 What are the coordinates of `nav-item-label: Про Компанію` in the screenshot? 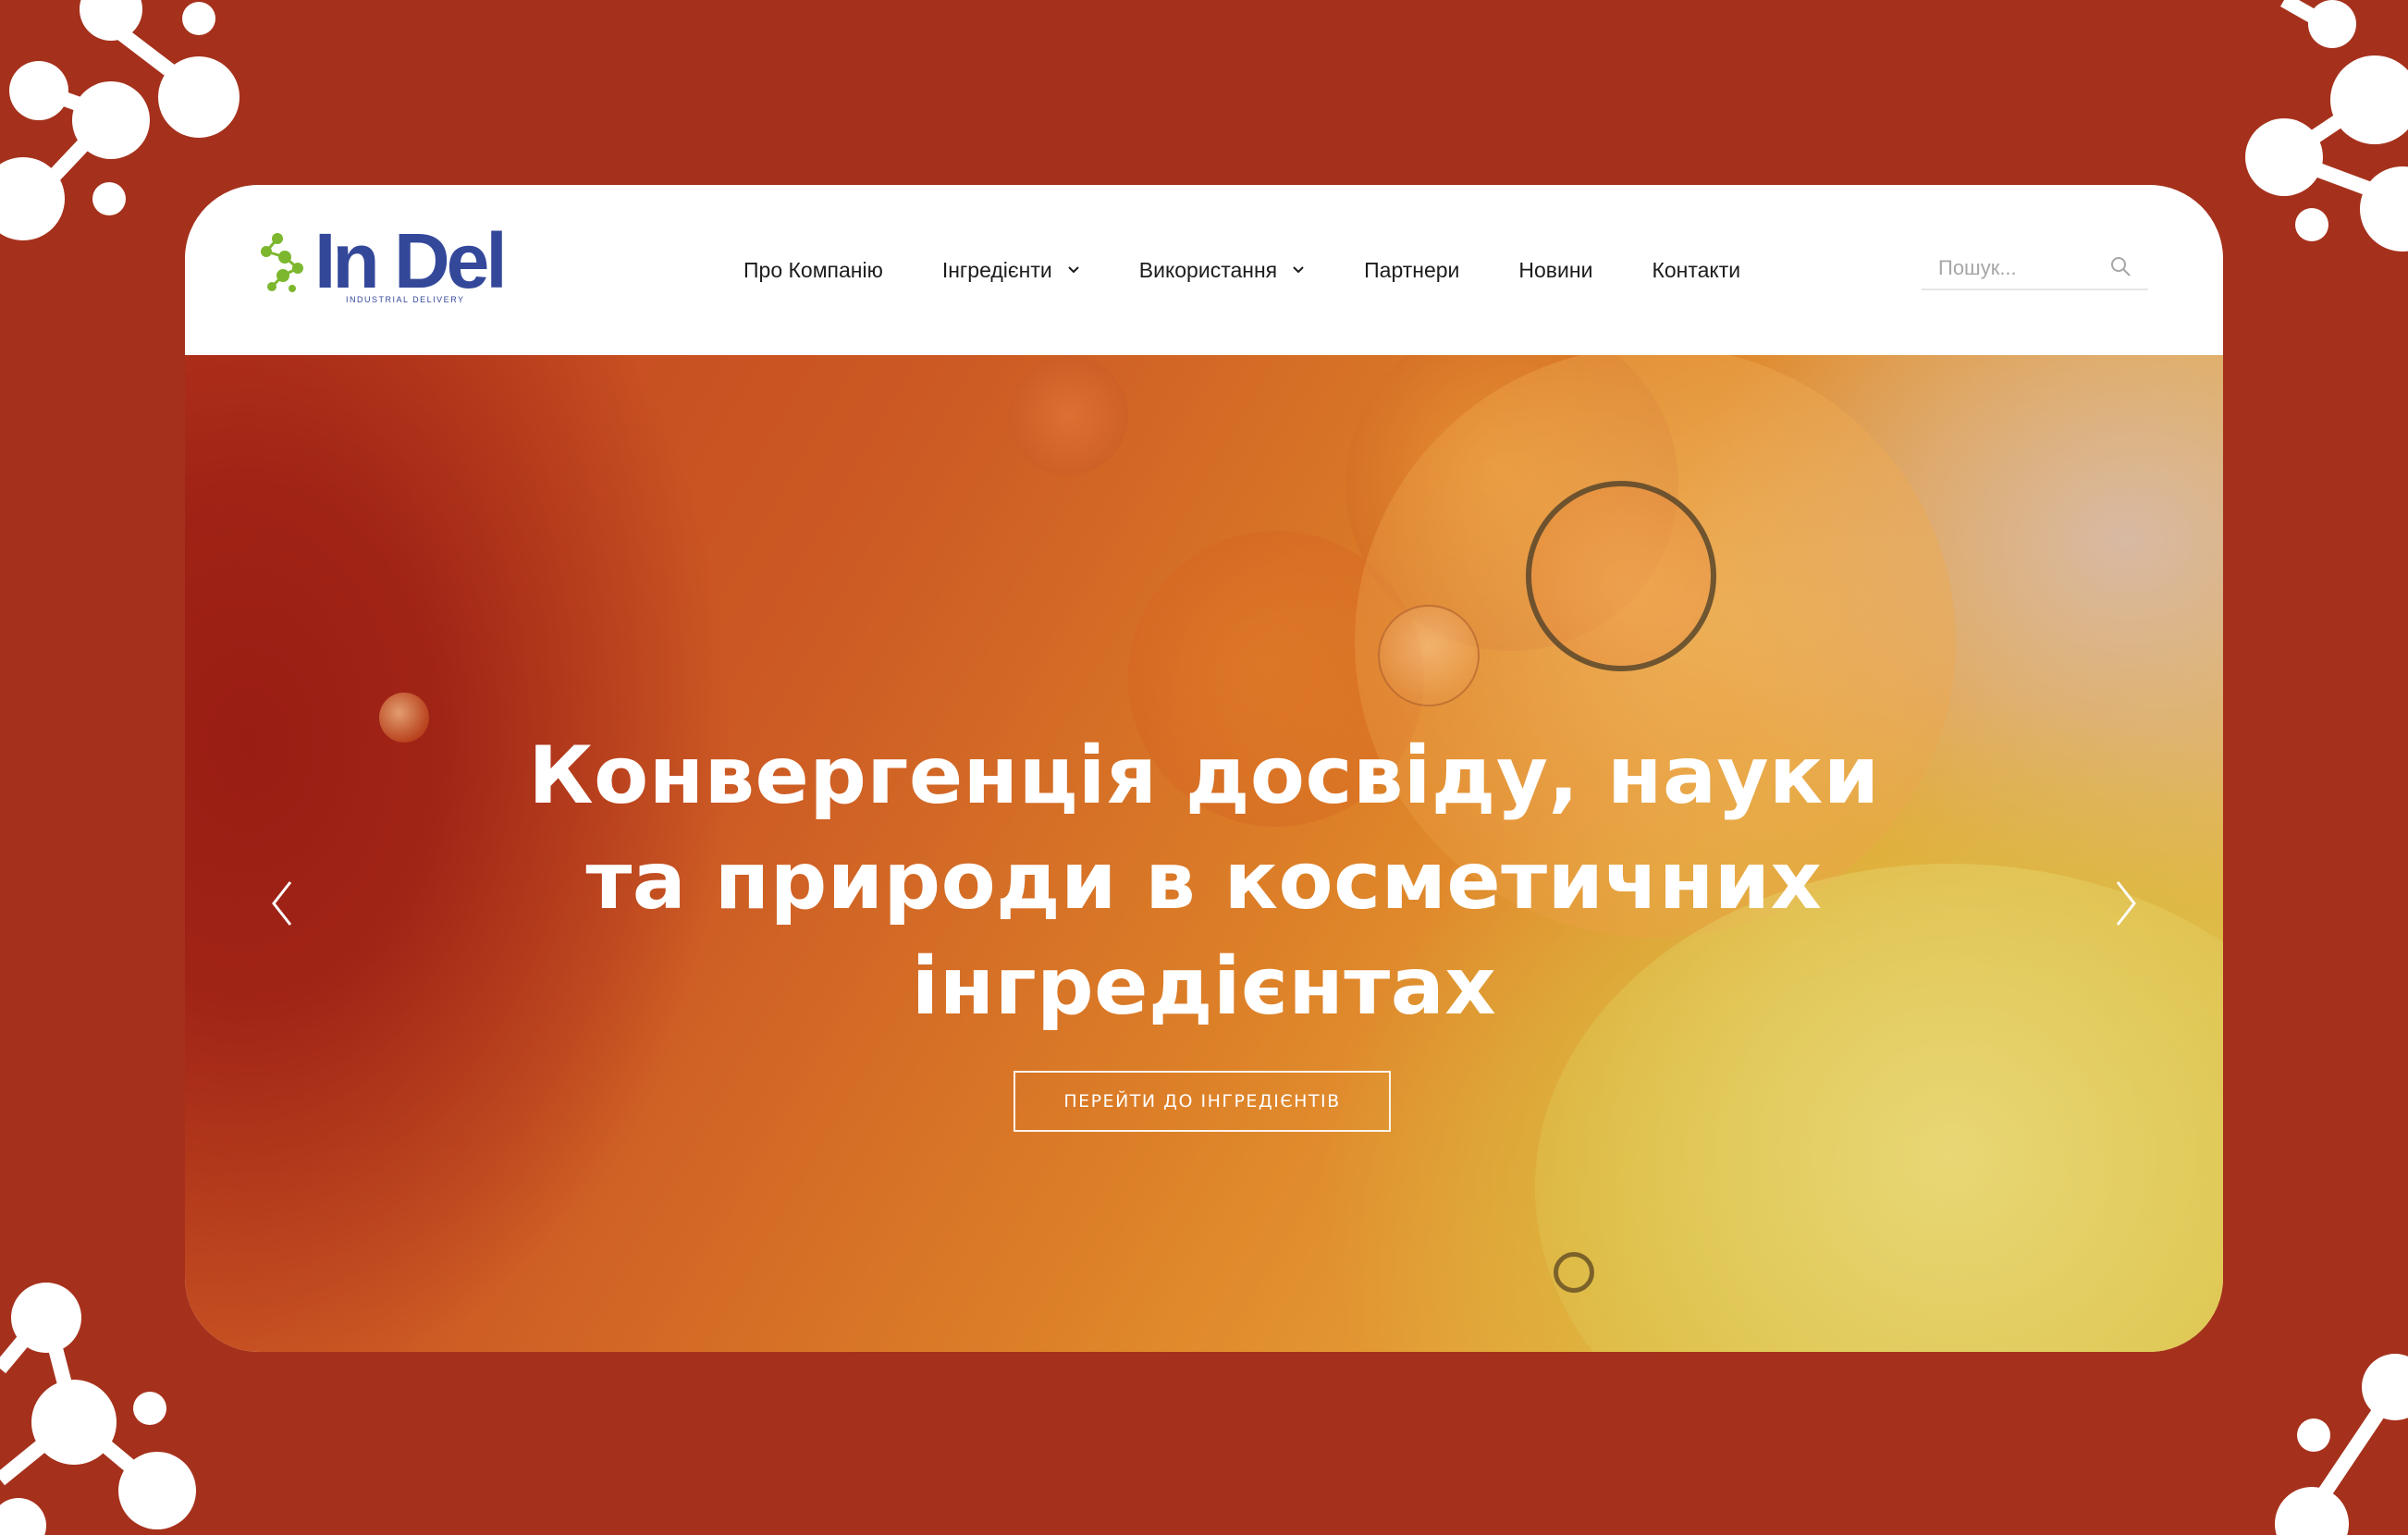 It's located at (813, 269).